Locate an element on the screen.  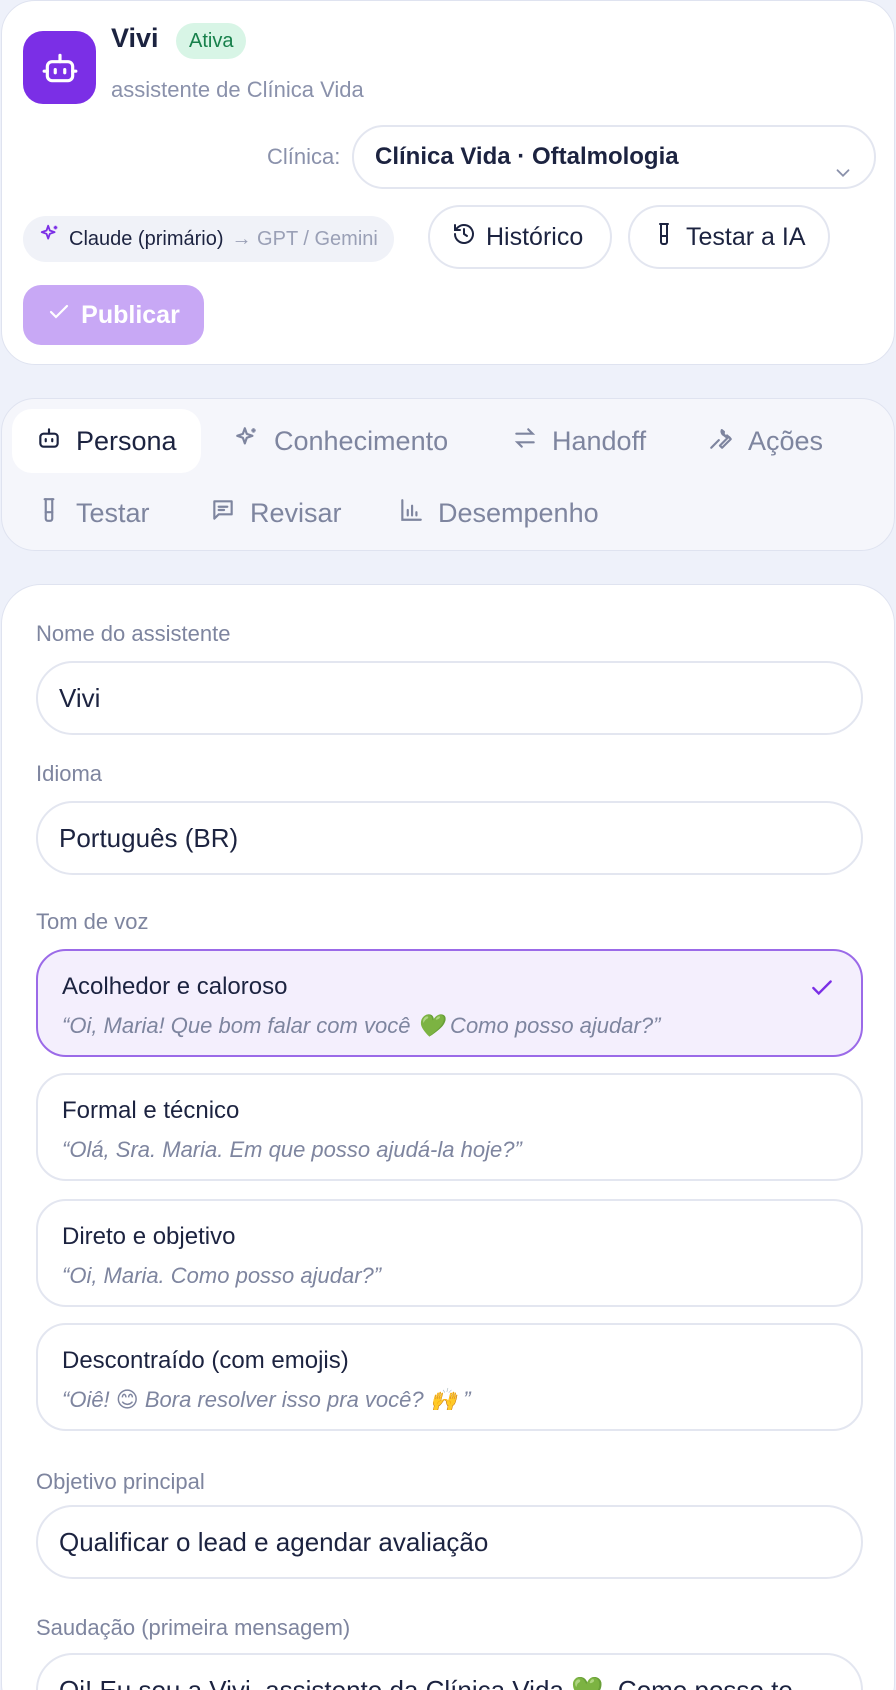
tab-testar: Testar is located at coordinates (93, 513).